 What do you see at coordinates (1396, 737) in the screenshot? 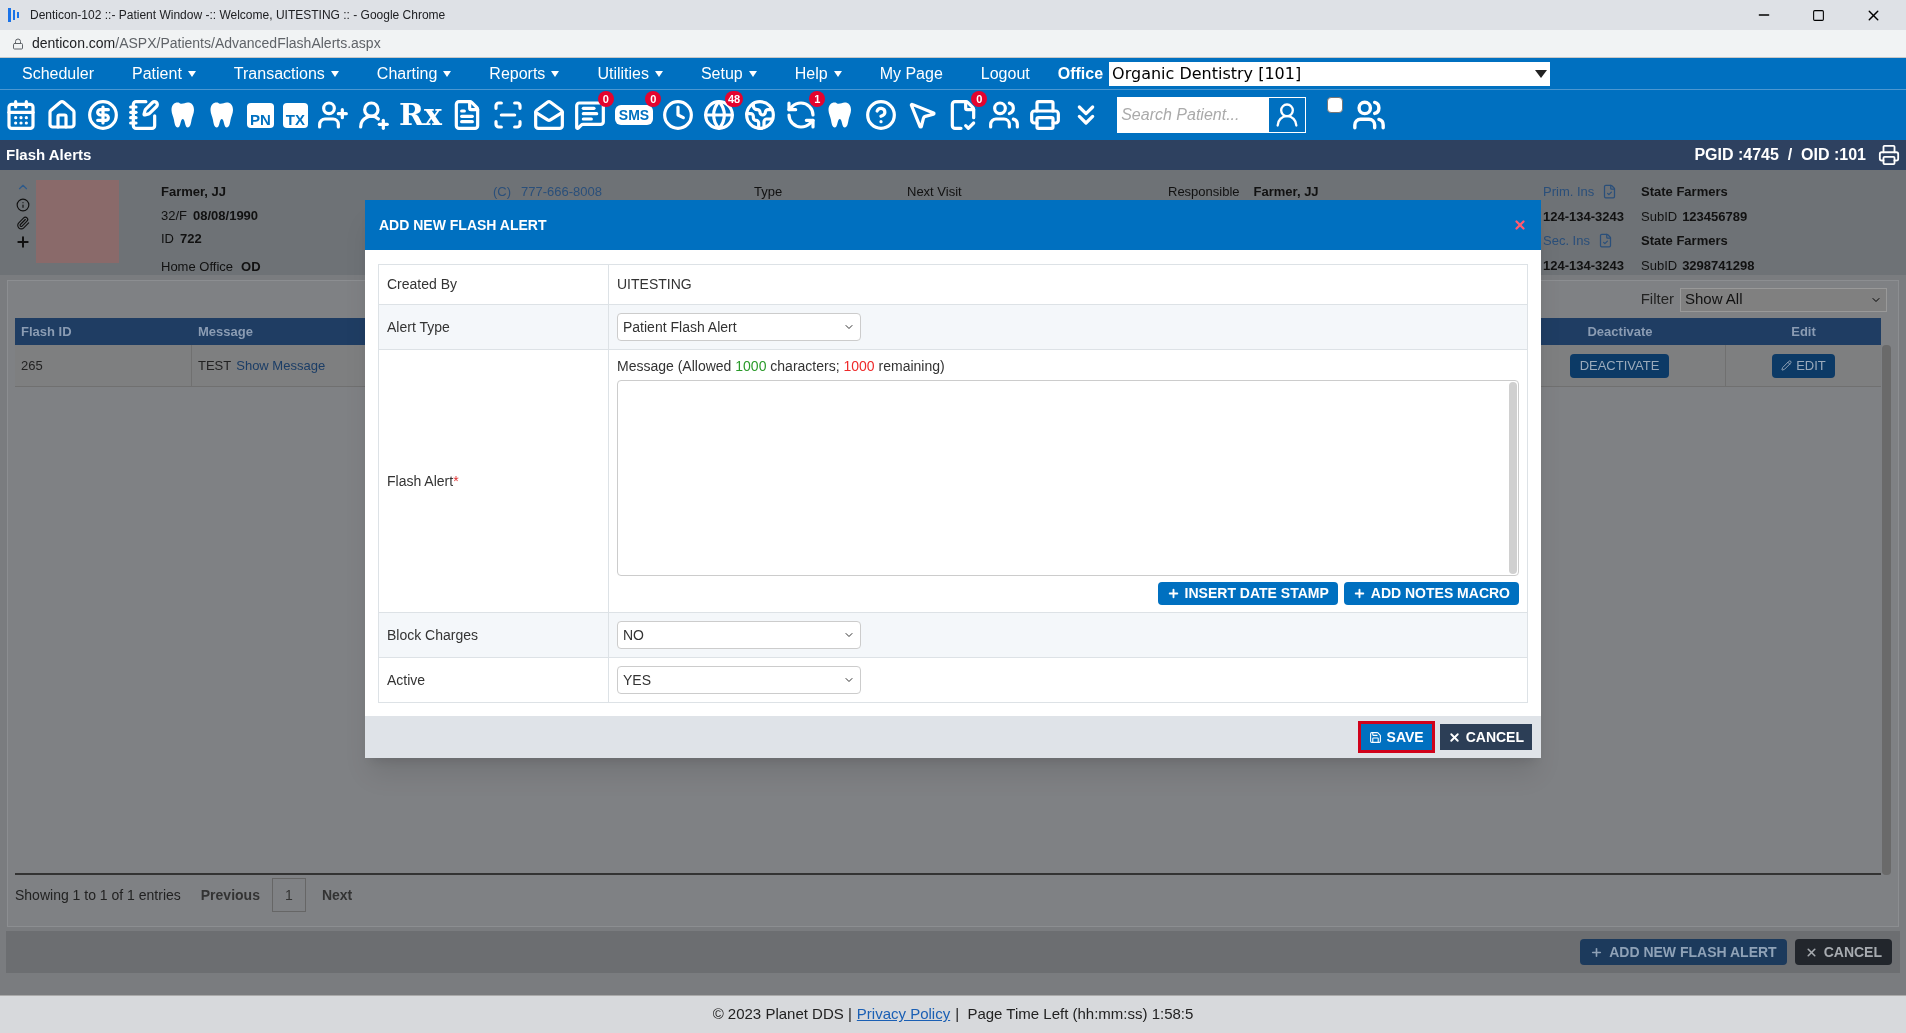
I see `save-button: SAVE` at bounding box center [1396, 737].